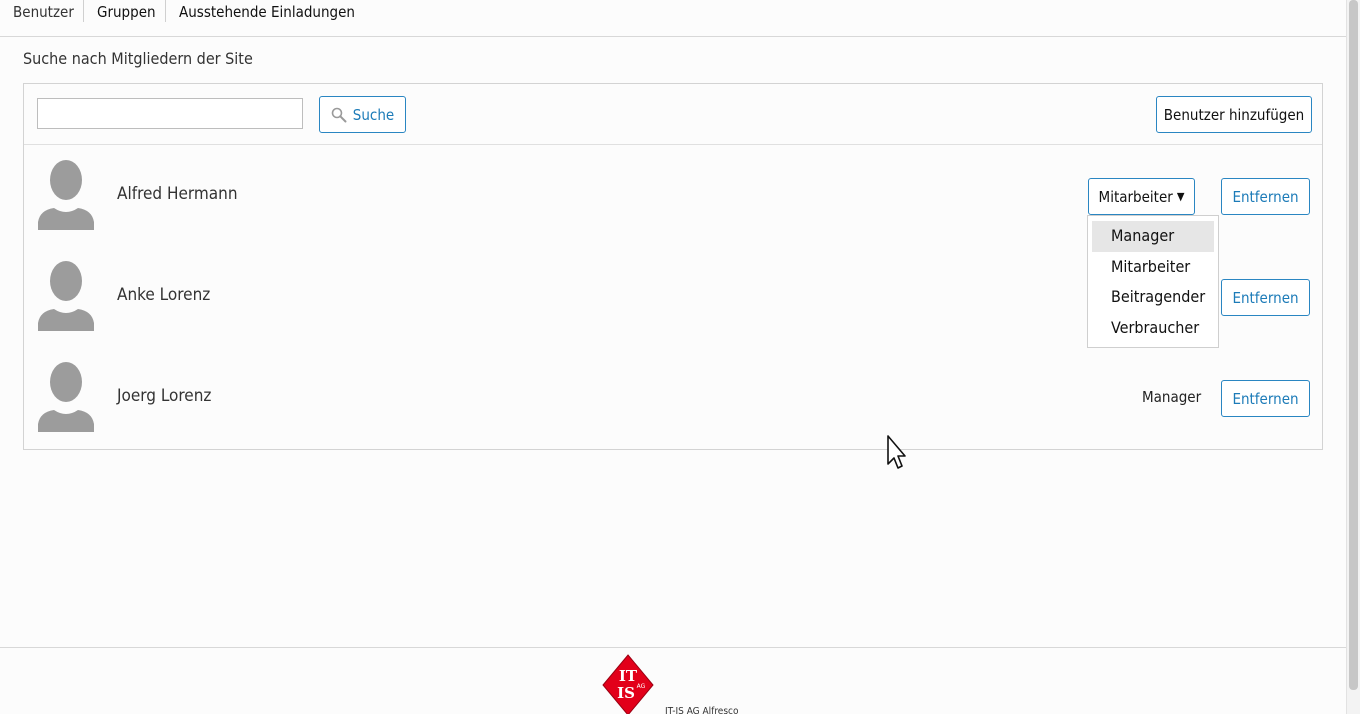 The width and height of the screenshot is (1360, 714). I want to click on role-option-beitragender: Beitragender, so click(1153, 297).